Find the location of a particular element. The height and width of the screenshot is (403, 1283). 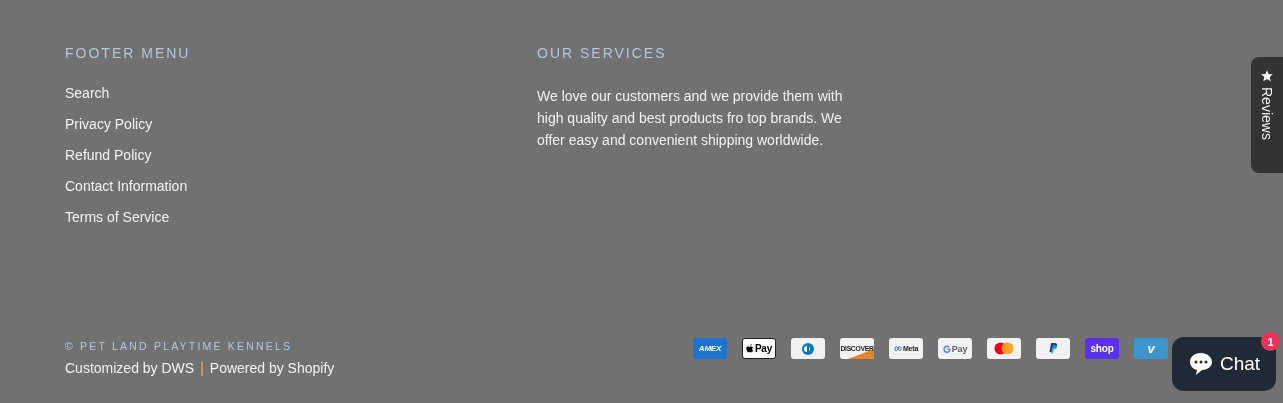

powered-by-link: Powered by Shopify is located at coordinates (272, 368).